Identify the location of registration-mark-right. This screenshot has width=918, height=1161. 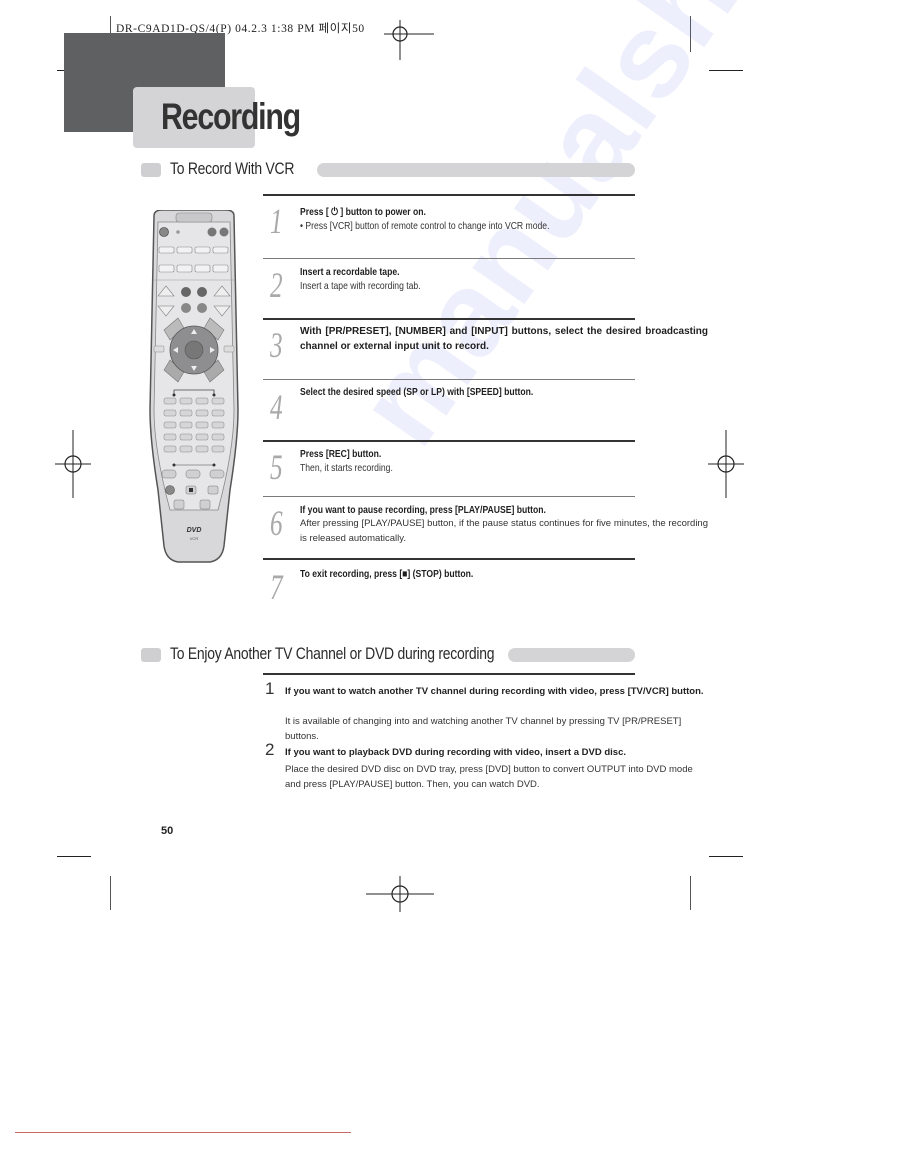
(726, 464).